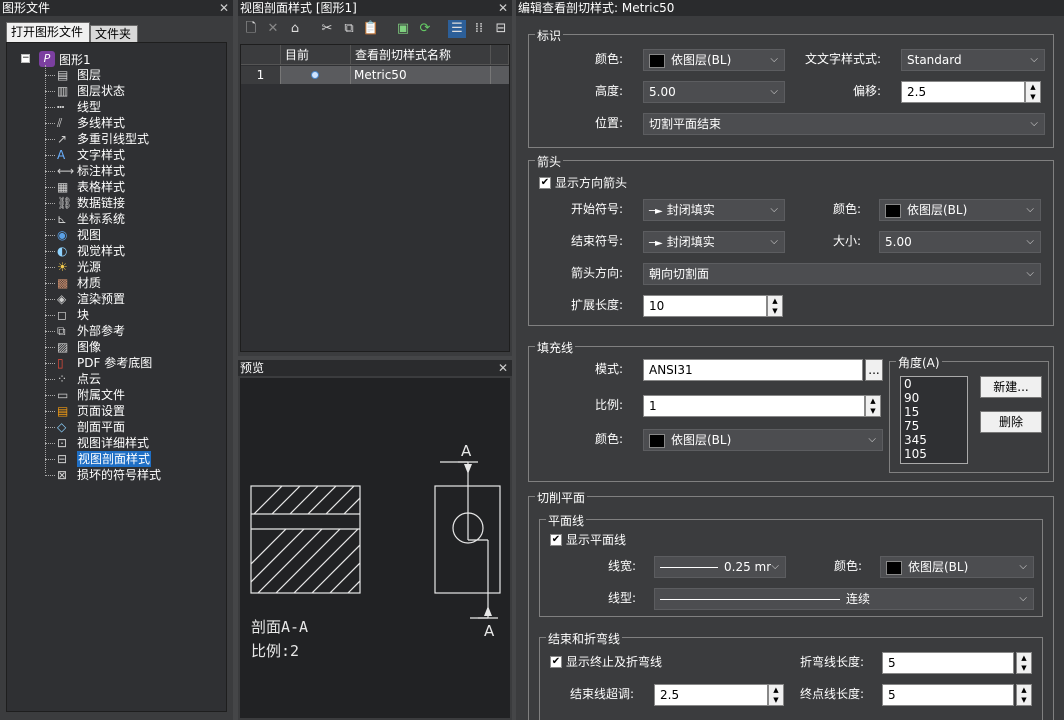 This screenshot has height=720, width=1064. I want to click on tree-view-icon: ⊟, so click(501, 29).